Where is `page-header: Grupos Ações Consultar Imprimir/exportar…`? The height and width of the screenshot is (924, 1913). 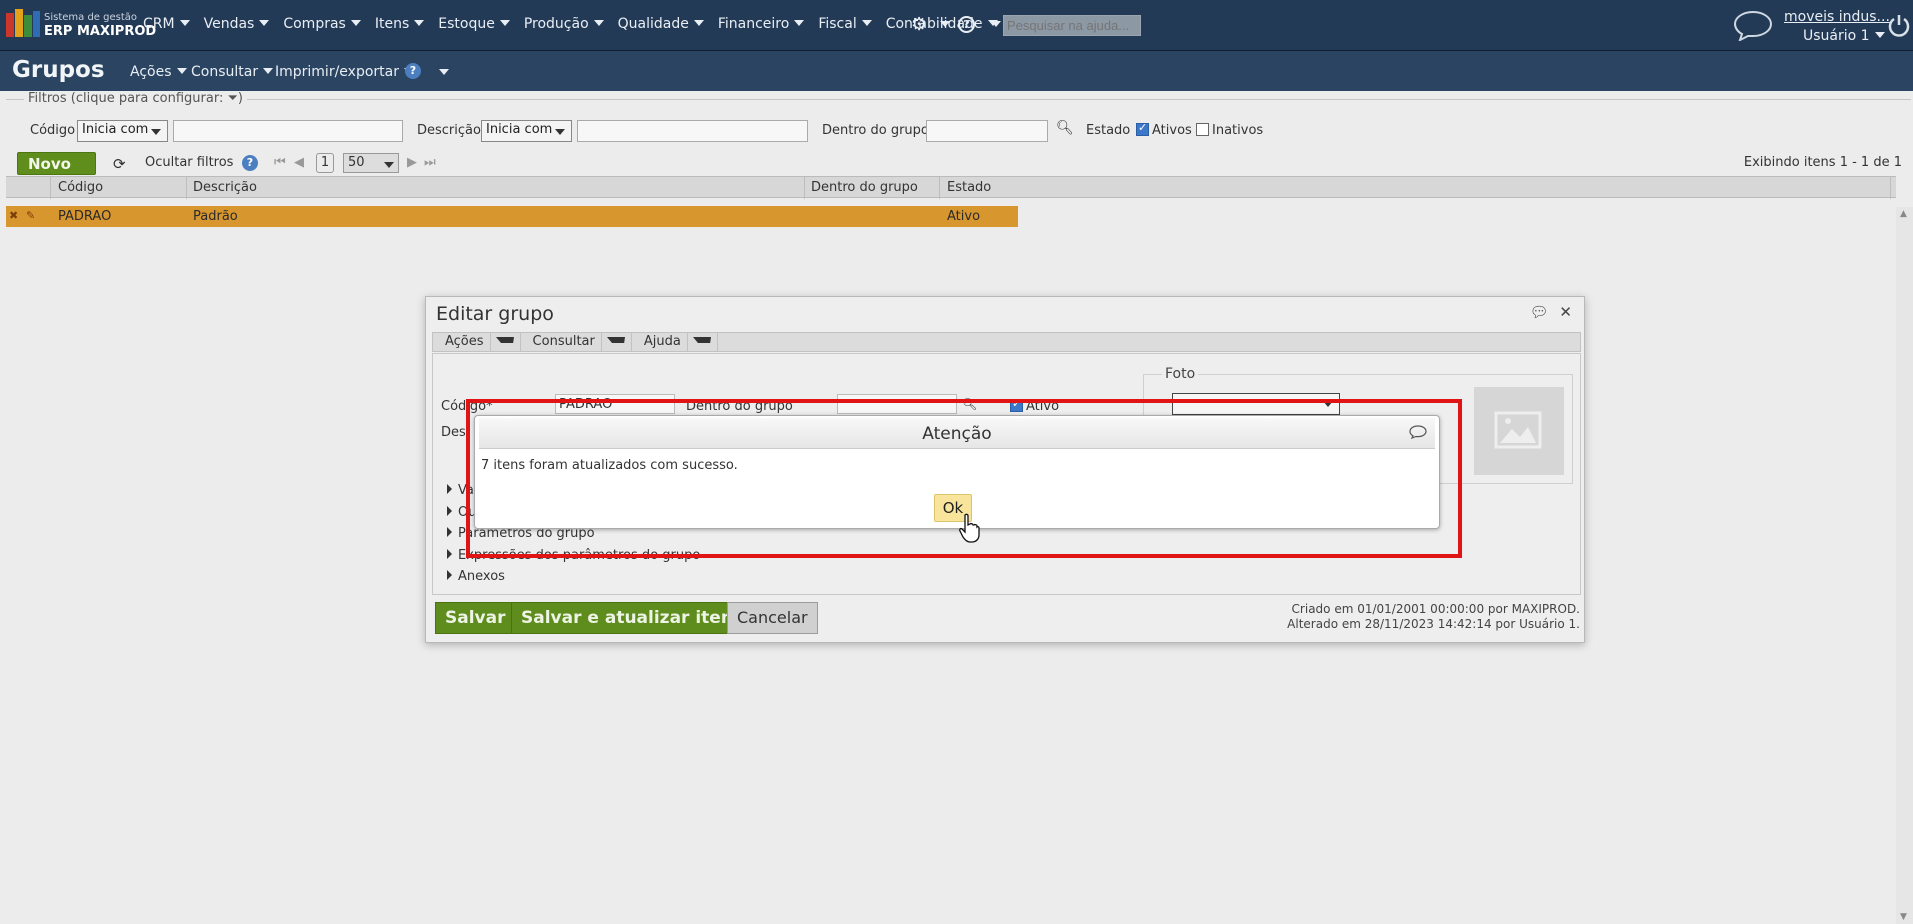
page-header: Grupos Ações Consultar Imprimir/exportar… is located at coordinates (956, 71).